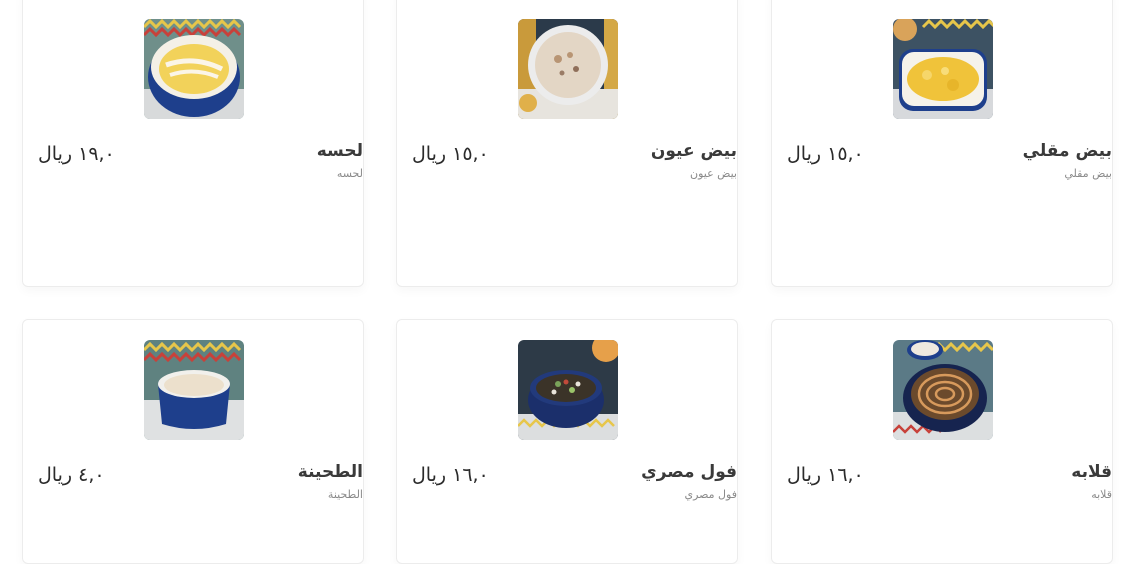 This screenshot has height=564, width=1130. What do you see at coordinates (349, 173) in the screenshot?
I see `item-description: لحسه` at bounding box center [349, 173].